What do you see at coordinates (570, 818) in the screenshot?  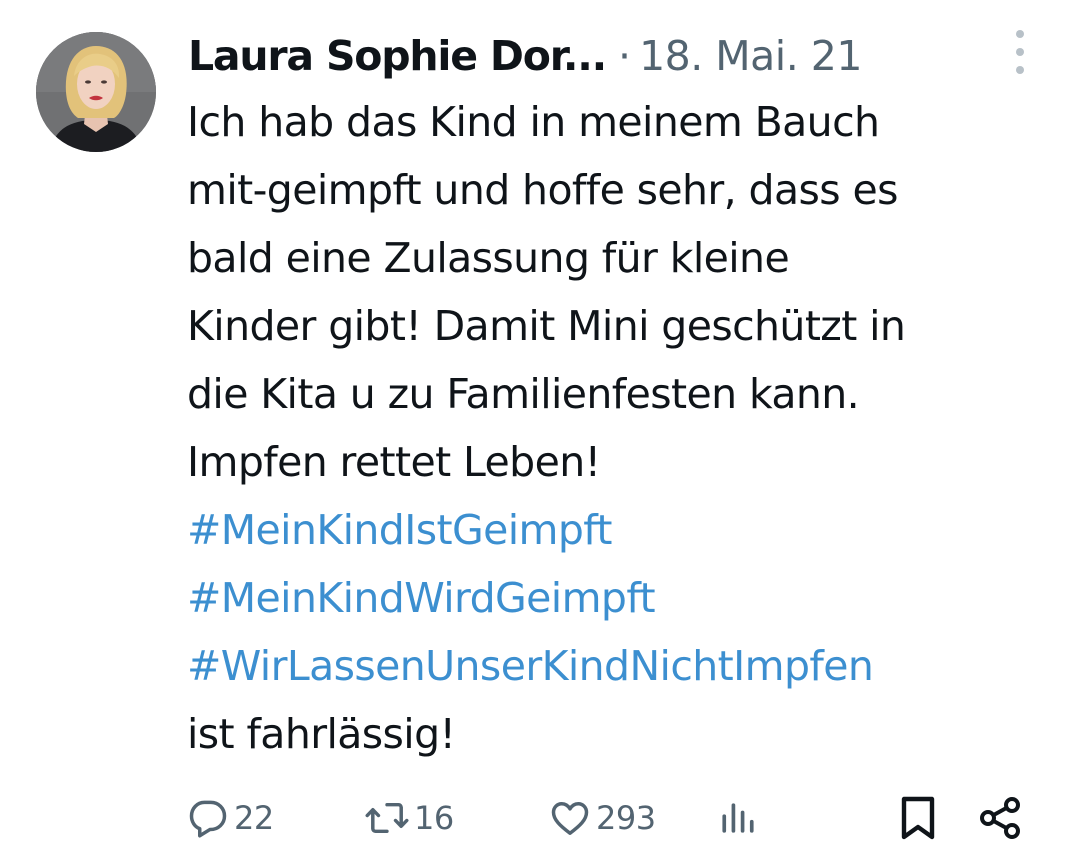 I see `heart-icon` at bounding box center [570, 818].